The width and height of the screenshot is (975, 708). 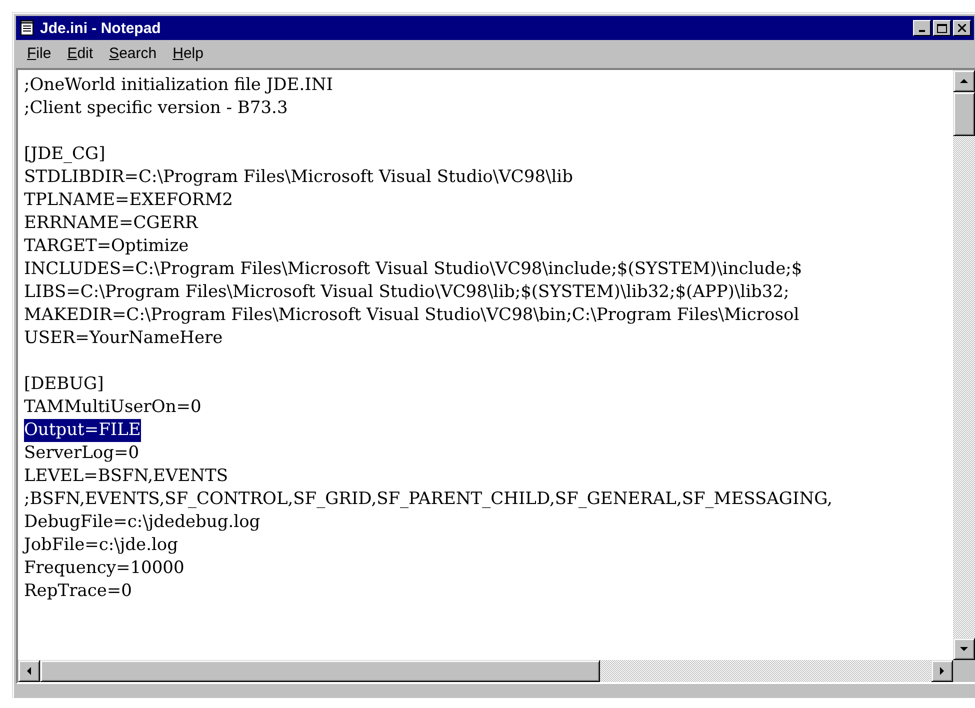 What do you see at coordinates (123, 338) in the screenshot?
I see `text-line: USER=YourNameHere` at bounding box center [123, 338].